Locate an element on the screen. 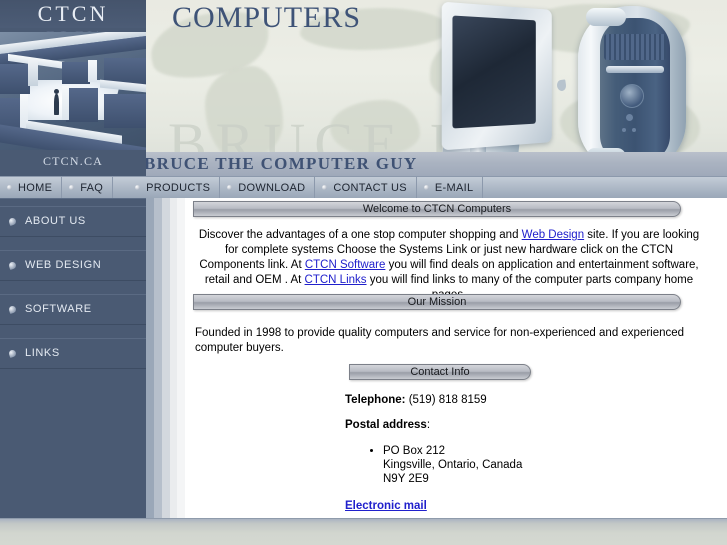 The width and height of the screenshot is (727, 545). address-line-1: PO Box 212 is located at coordinates (414, 451).